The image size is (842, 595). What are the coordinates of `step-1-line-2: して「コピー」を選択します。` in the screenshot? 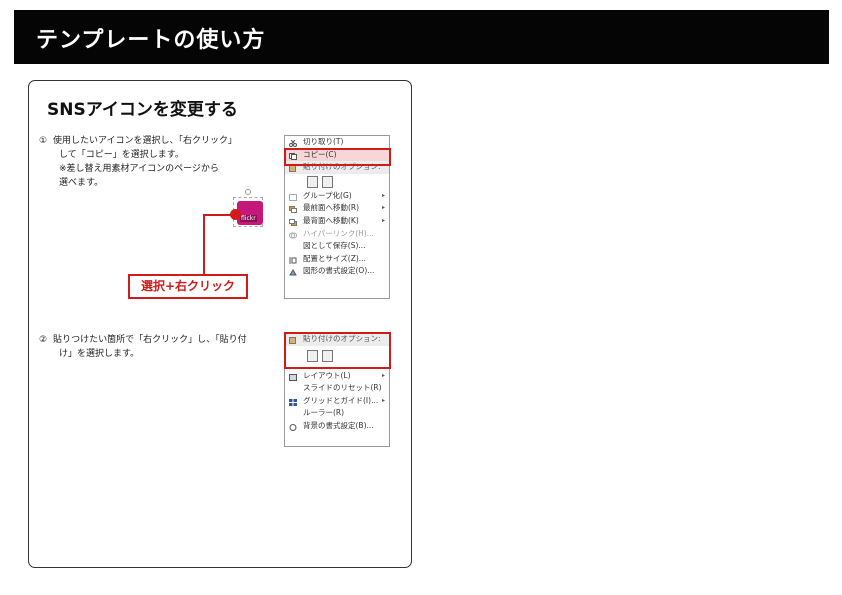 It's located at (121, 155).